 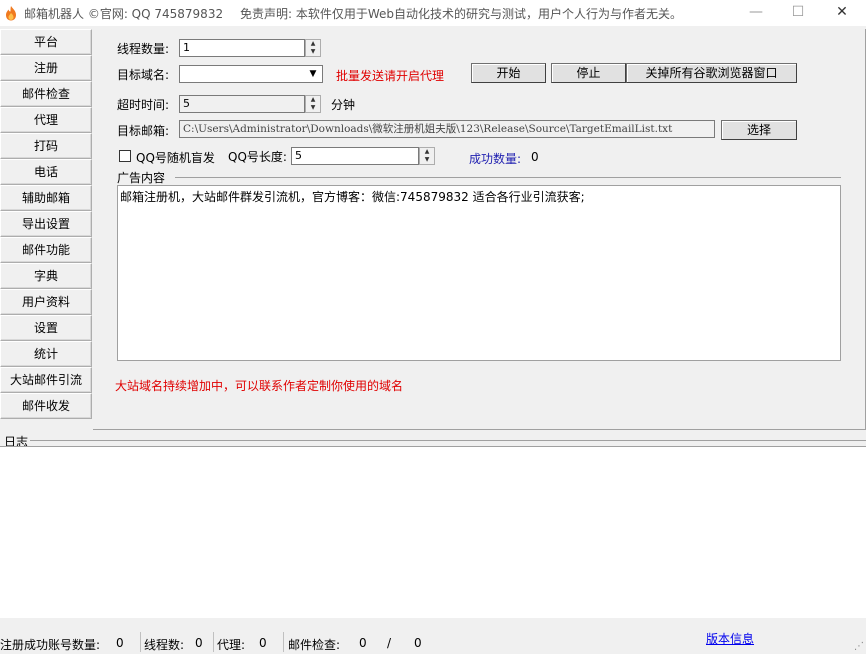 What do you see at coordinates (46, 354) in the screenshot?
I see `sidebar-item-statistics: 统计` at bounding box center [46, 354].